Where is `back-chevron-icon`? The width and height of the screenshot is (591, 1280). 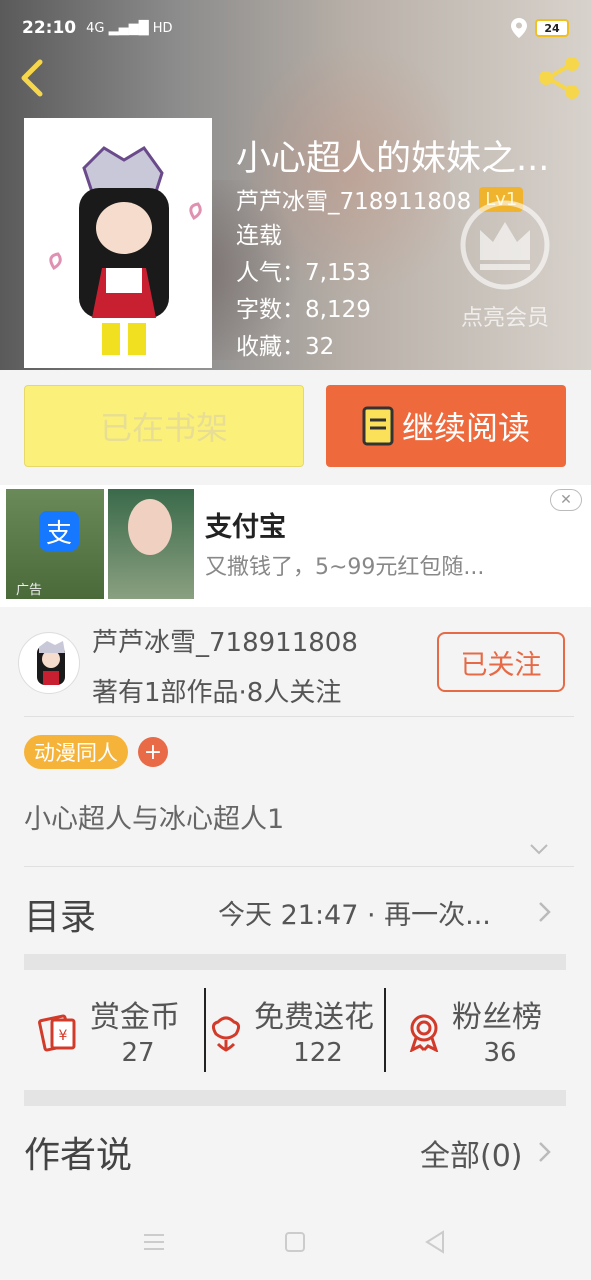 back-chevron-icon is located at coordinates (32, 78).